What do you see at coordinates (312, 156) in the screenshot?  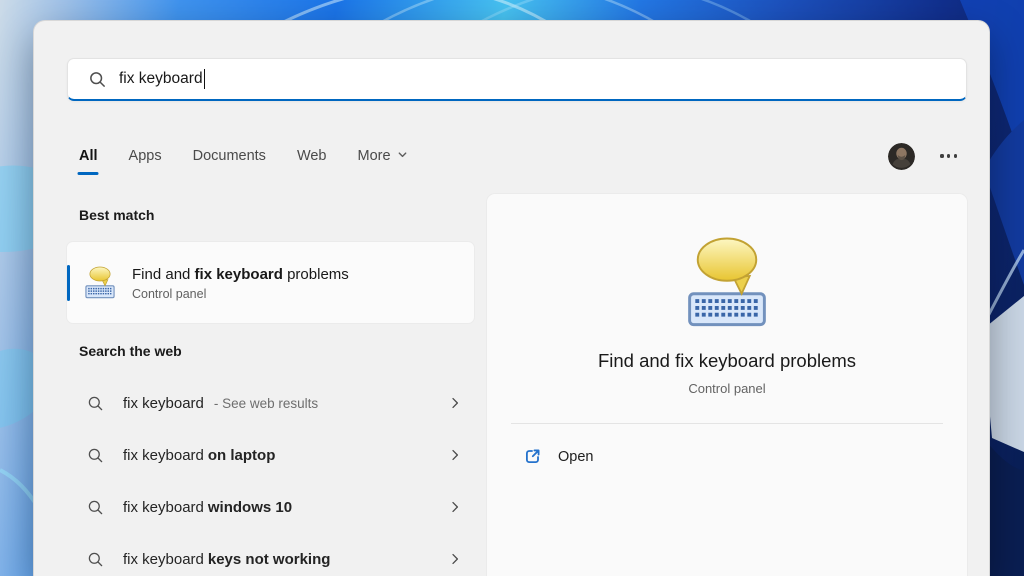 I see `tab-web: Web` at bounding box center [312, 156].